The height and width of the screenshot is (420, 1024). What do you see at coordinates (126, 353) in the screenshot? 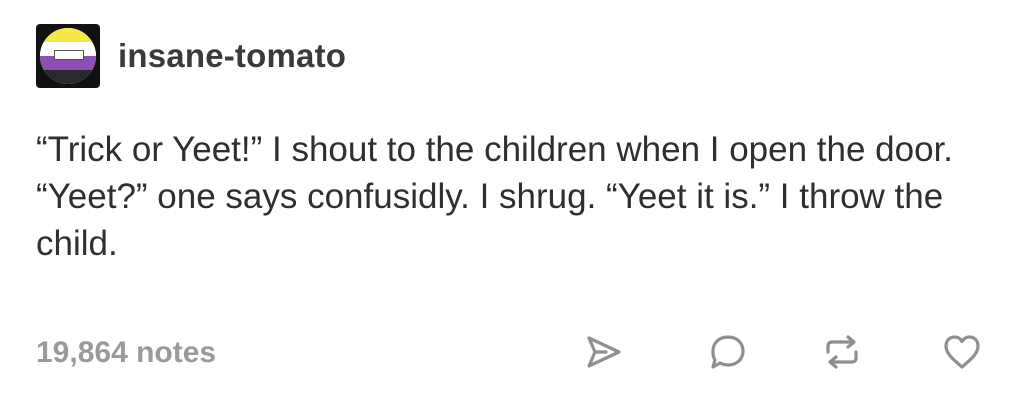
I see `notes-count: 19,864 notes` at bounding box center [126, 353].